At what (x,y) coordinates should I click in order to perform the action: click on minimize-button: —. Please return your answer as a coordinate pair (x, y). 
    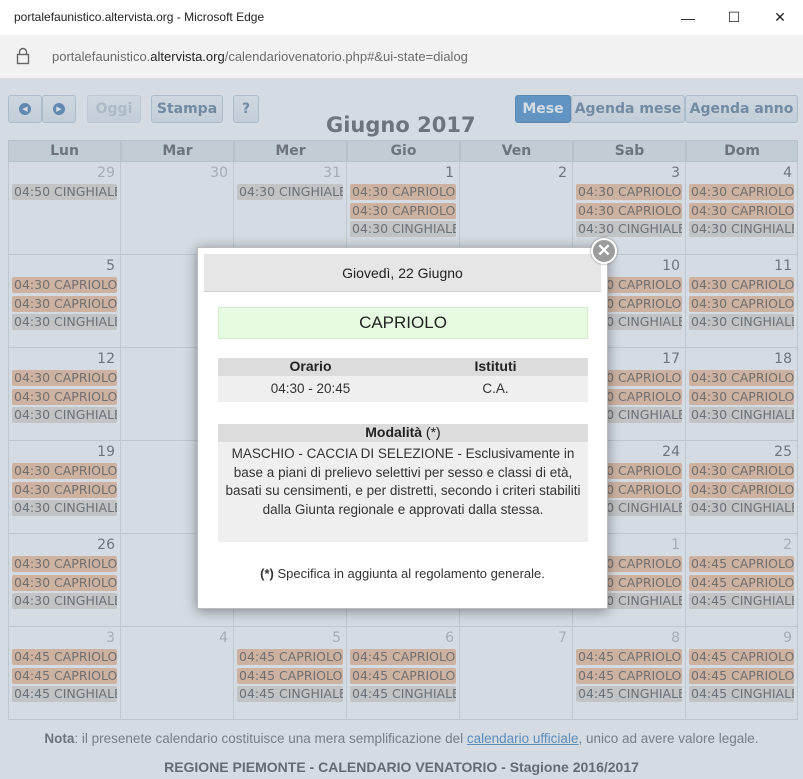
    Looking at the image, I should click on (688, 17).